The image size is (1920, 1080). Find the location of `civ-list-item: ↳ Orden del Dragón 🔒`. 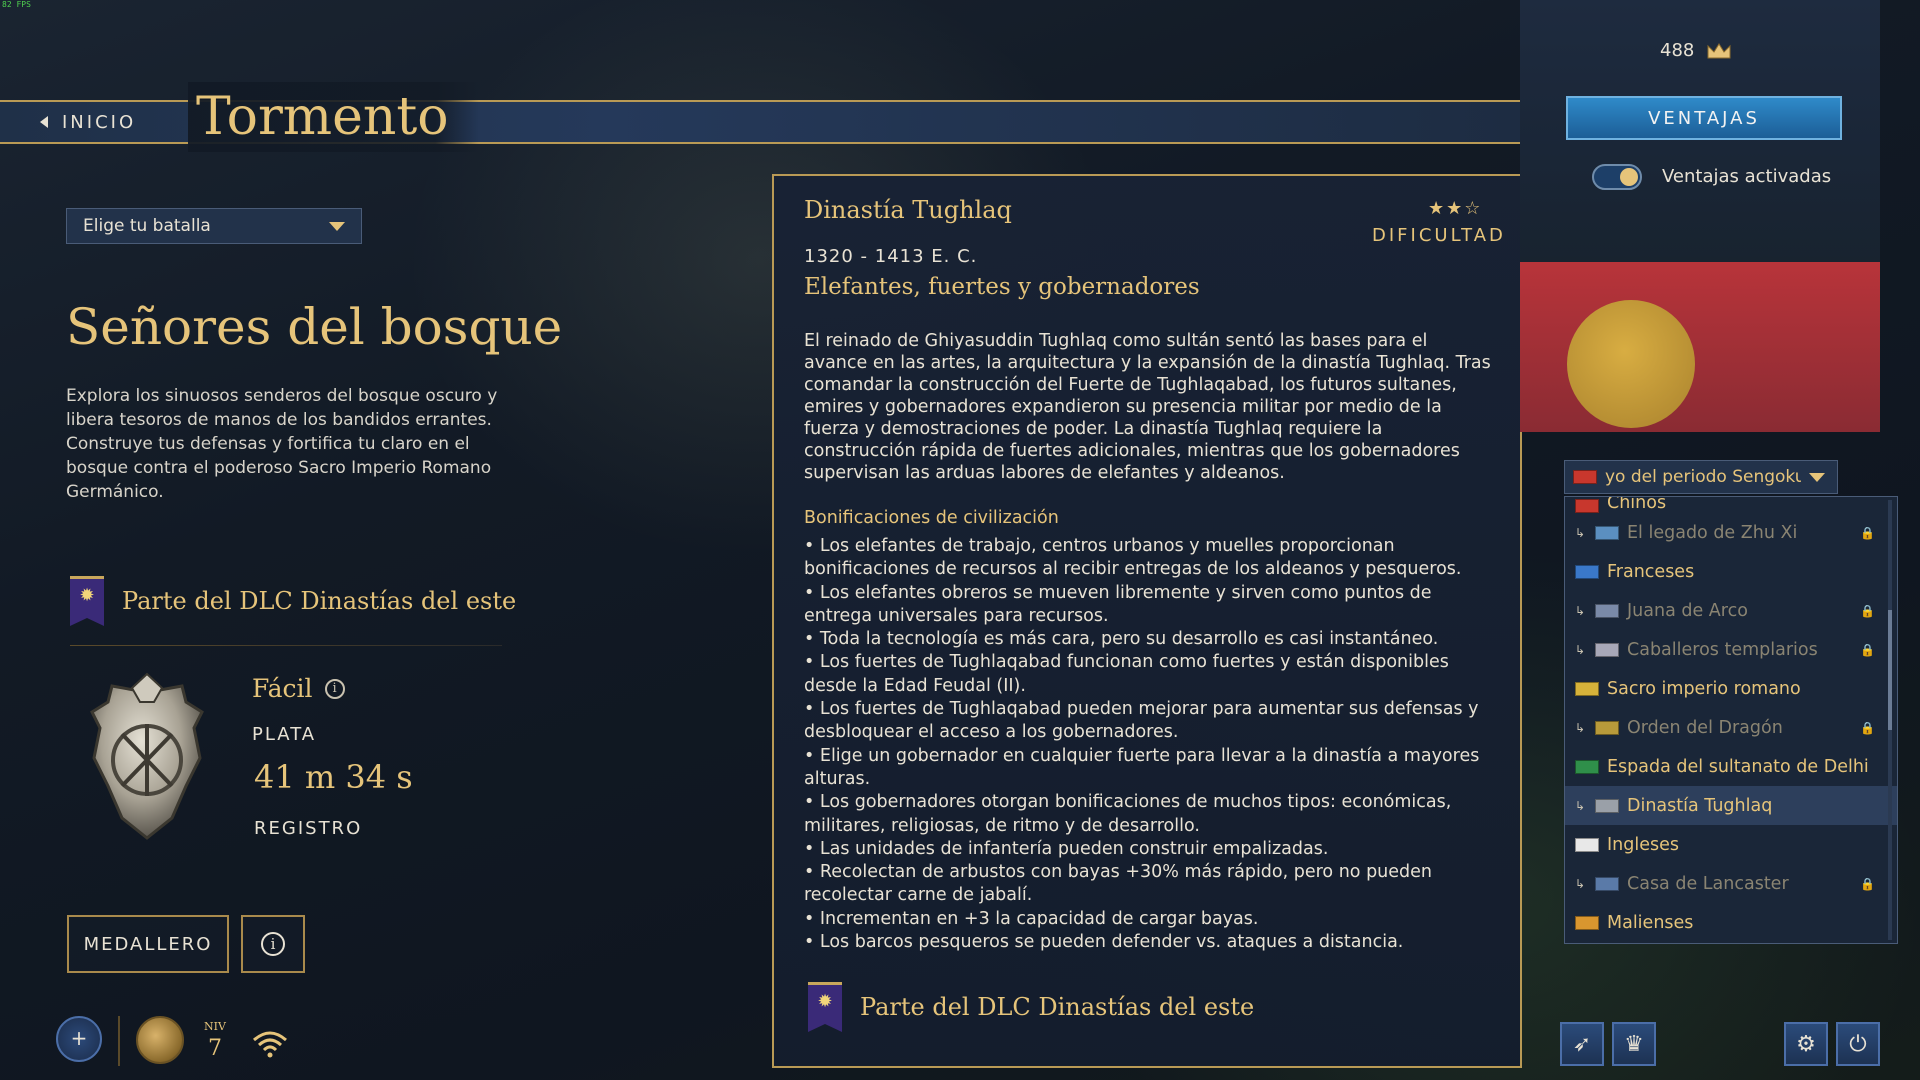

civ-list-item: ↳ Orden del Dragón 🔒 is located at coordinates (1731, 727).